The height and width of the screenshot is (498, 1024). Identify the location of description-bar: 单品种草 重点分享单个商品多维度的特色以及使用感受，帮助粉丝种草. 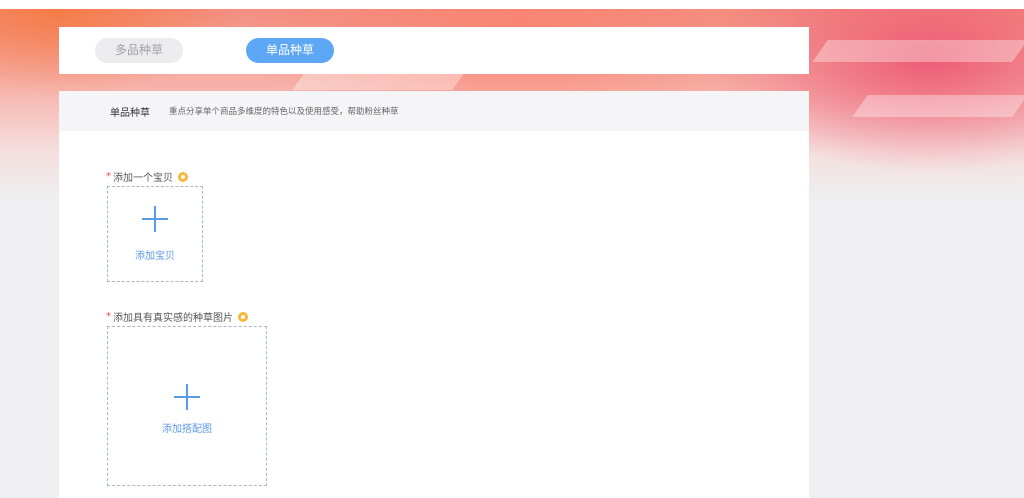
(434, 111).